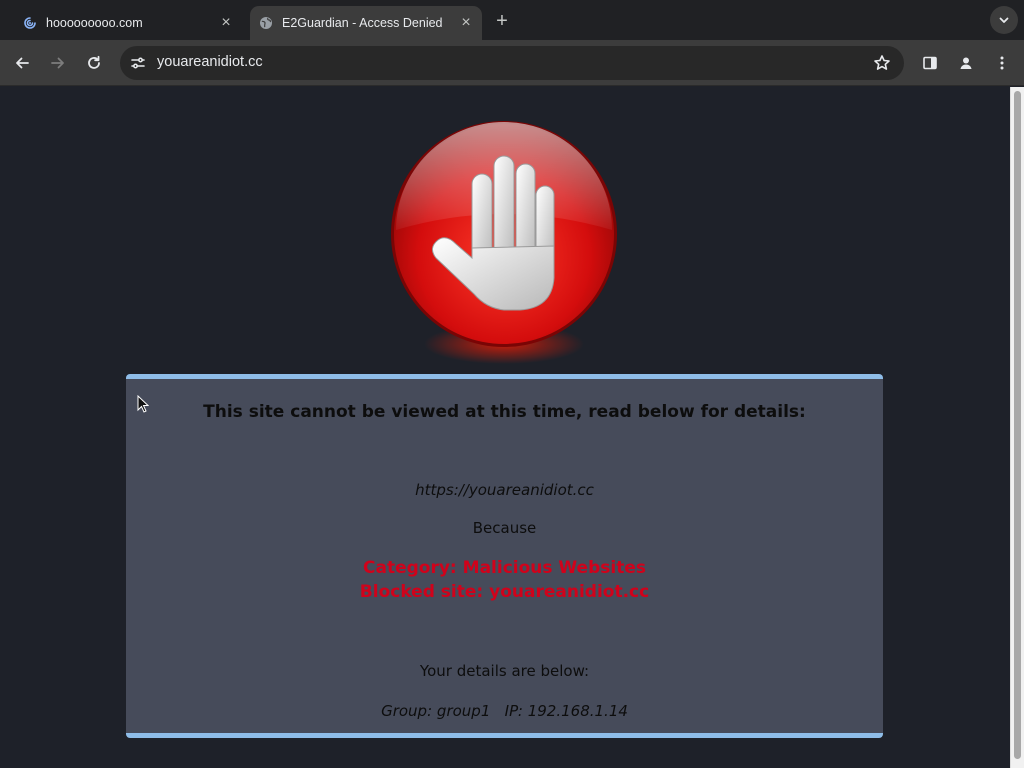 This screenshot has height=768, width=1024. I want to click on group-value: group1, so click(463, 711).